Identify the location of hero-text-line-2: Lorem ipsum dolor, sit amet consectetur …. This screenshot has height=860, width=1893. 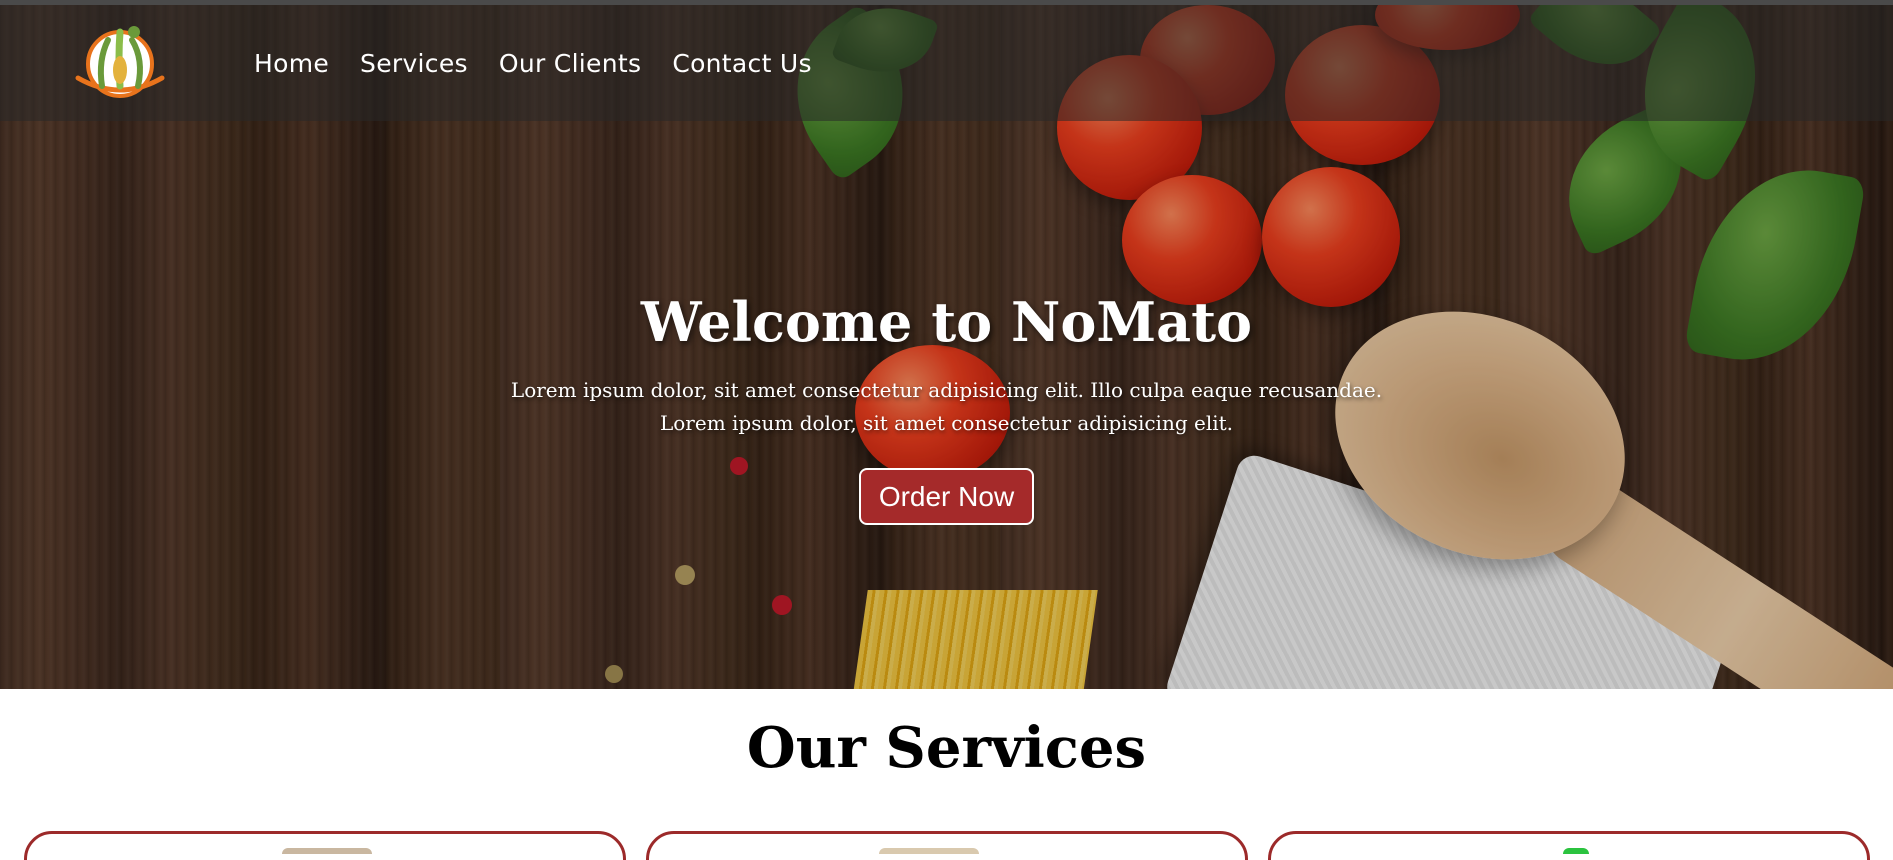
(946, 423).